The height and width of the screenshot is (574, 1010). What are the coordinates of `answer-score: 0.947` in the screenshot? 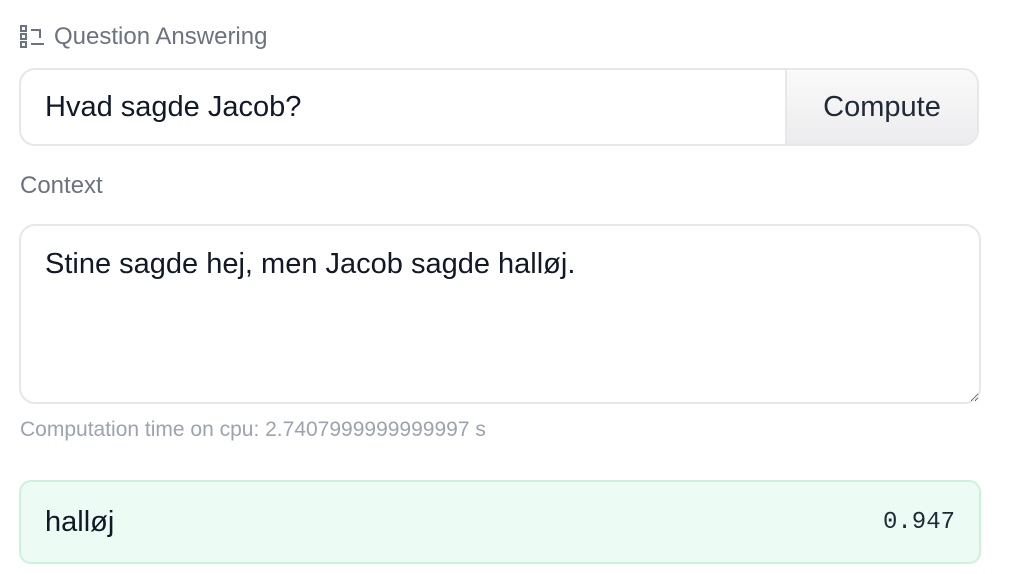 It's located at (918, 522).